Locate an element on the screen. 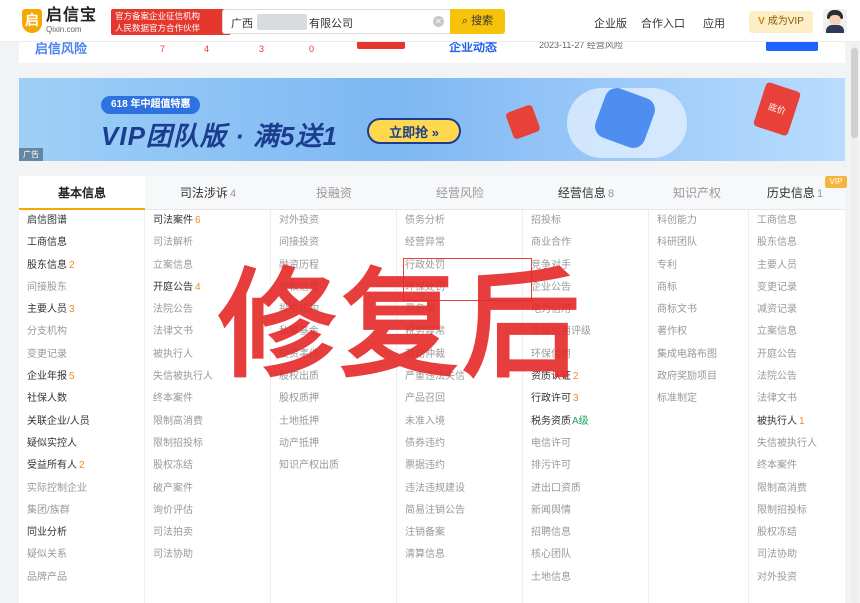  page-scrollbar is located at coordinates (854, 323).